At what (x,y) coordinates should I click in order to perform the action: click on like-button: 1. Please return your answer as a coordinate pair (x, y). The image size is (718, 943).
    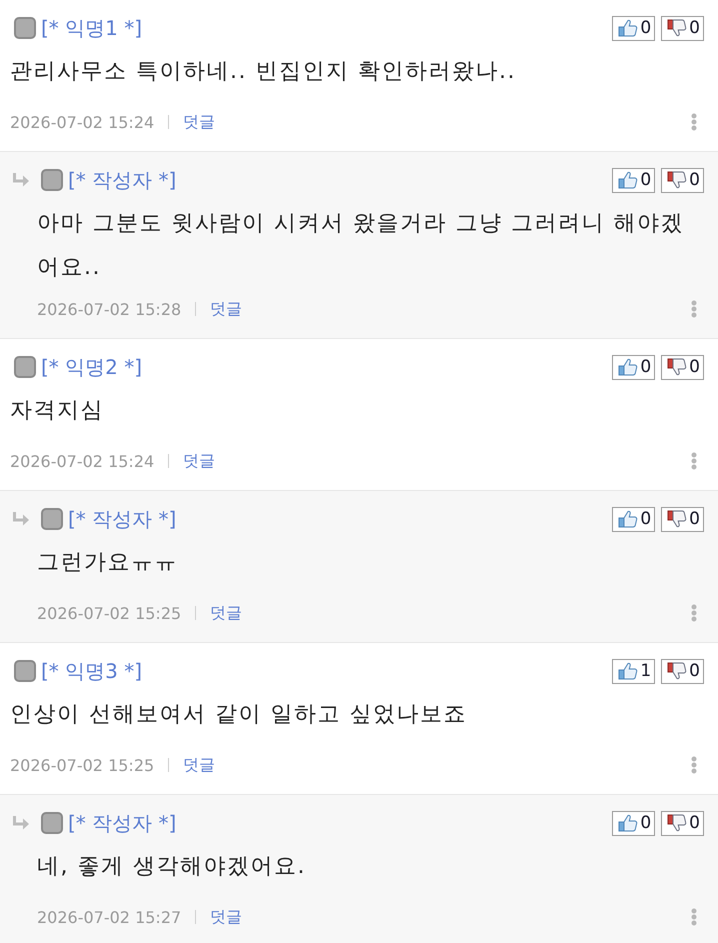
    Looking at the image, I should click on (634, 671).